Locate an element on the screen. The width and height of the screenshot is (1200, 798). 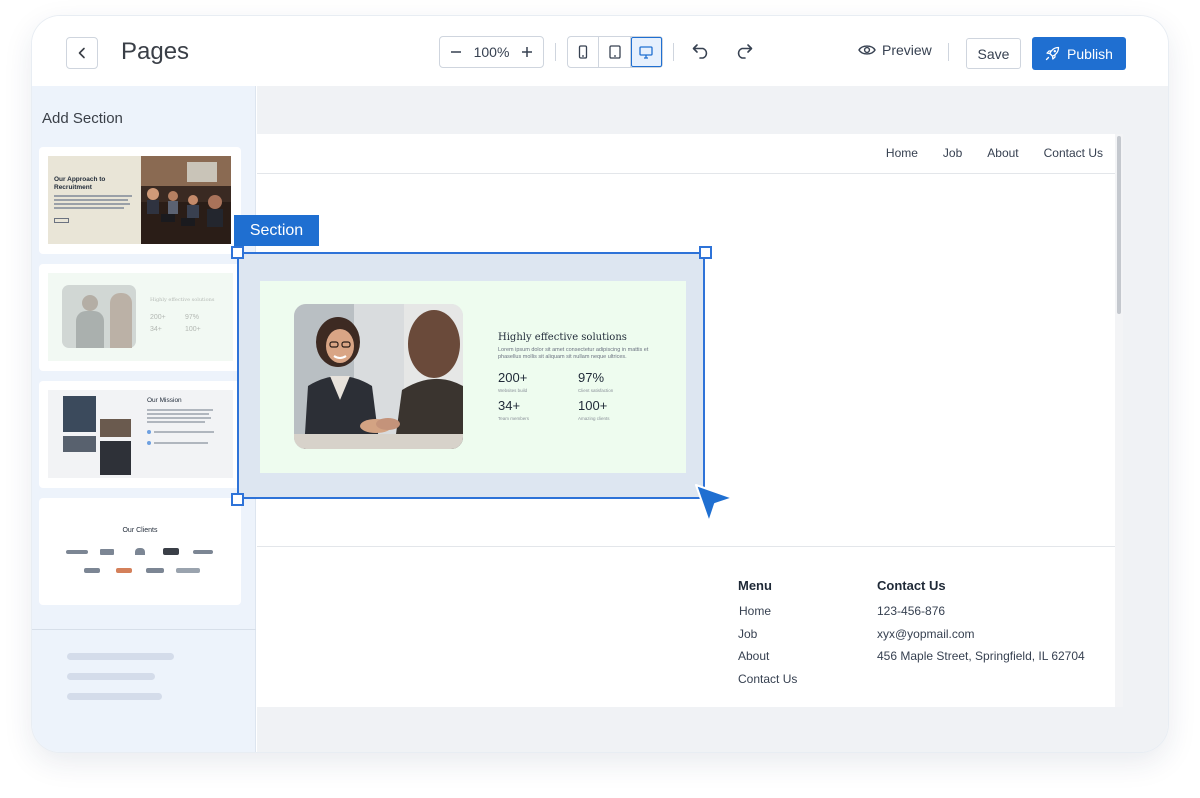
top-toolbar: Pages 100% Preview Save Publish is located at coordinates (600, 51).